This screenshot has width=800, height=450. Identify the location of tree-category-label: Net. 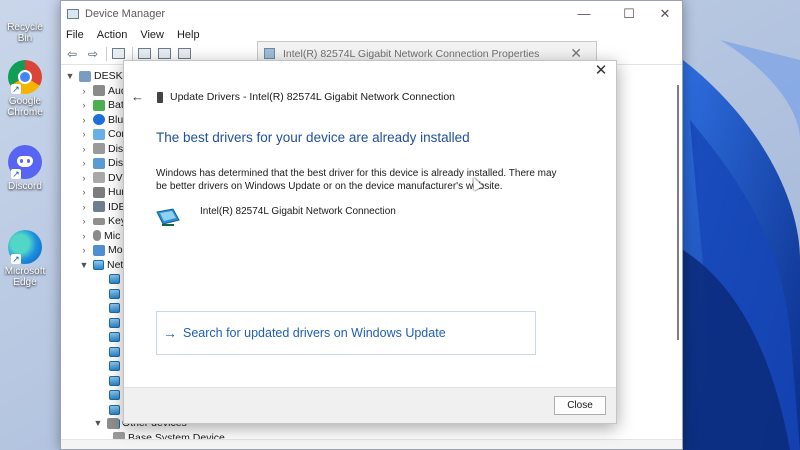
(115, 264).